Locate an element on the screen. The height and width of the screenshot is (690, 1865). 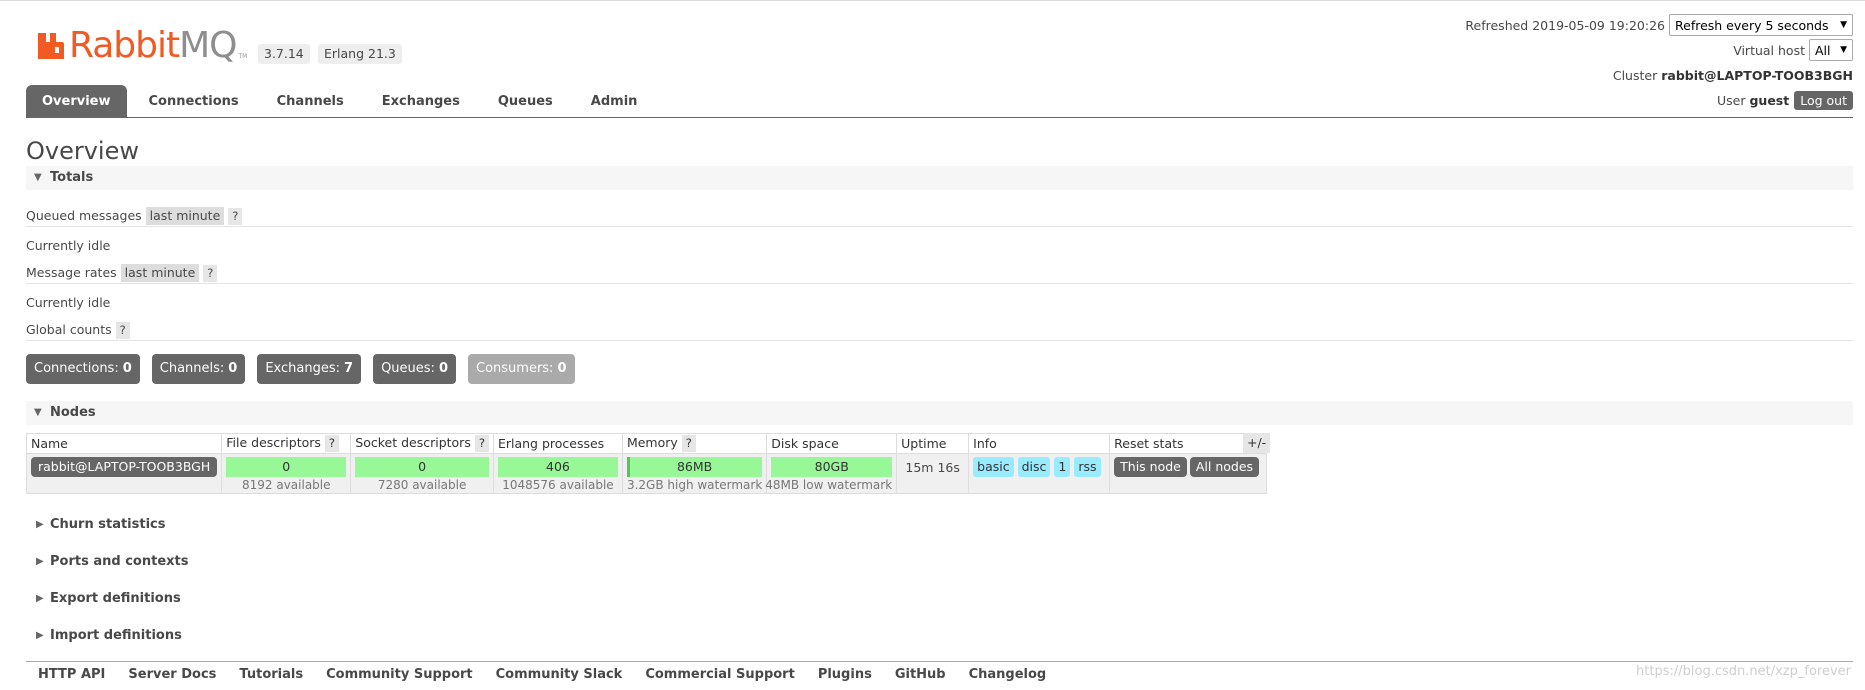
top-border is located at coordinates (932, 0).